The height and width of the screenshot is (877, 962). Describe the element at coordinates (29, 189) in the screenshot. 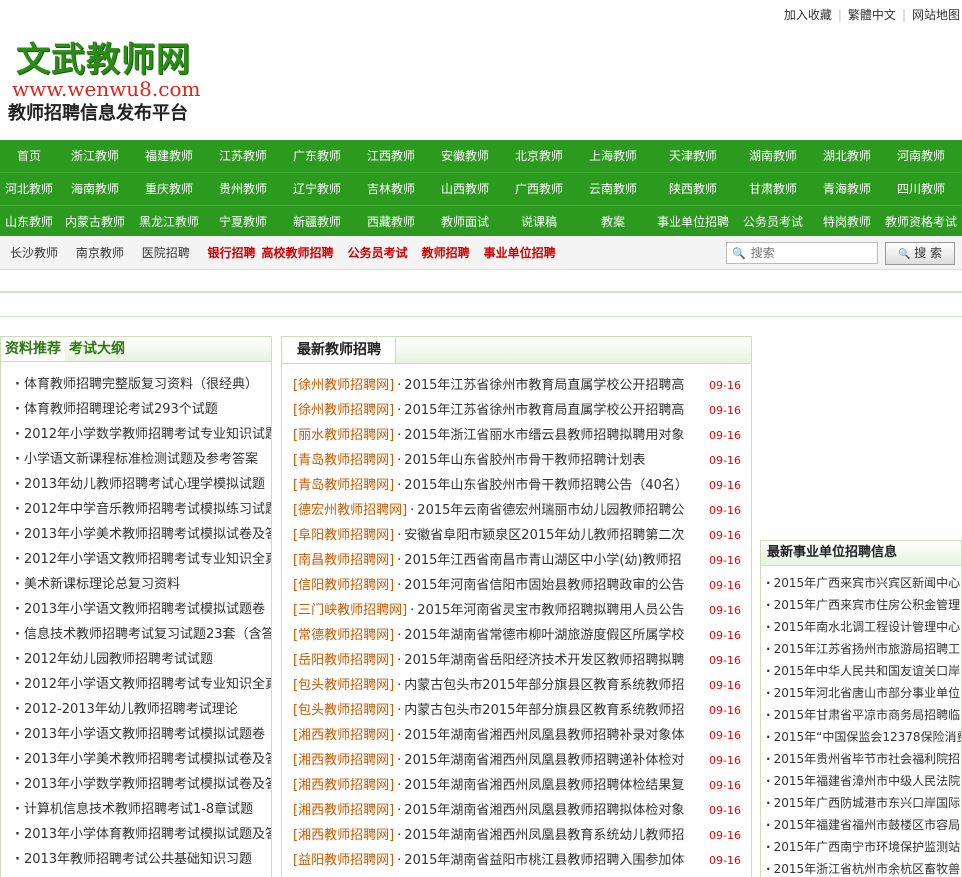

I see `nav-item: 河北教师` at that location.